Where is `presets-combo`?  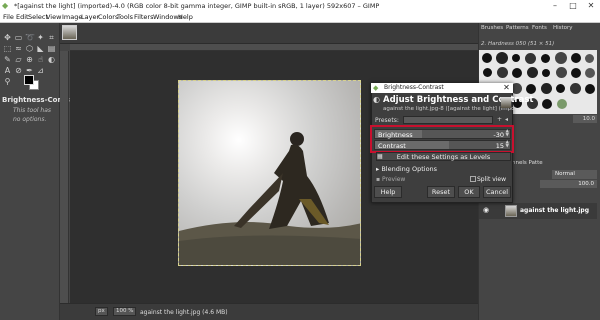 presets-combo is located at coordinates (448, 120).